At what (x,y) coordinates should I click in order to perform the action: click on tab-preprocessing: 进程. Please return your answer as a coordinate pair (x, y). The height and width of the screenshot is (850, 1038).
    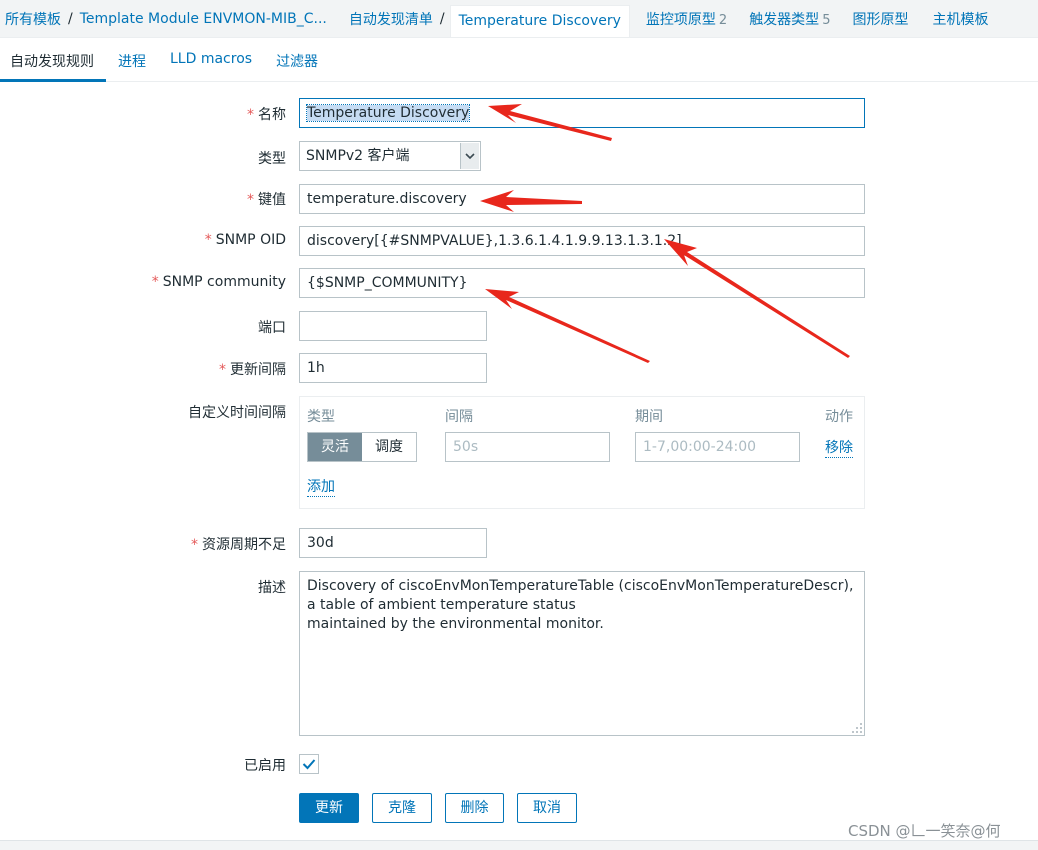
    Looking at the image, I should click on (132, 60).